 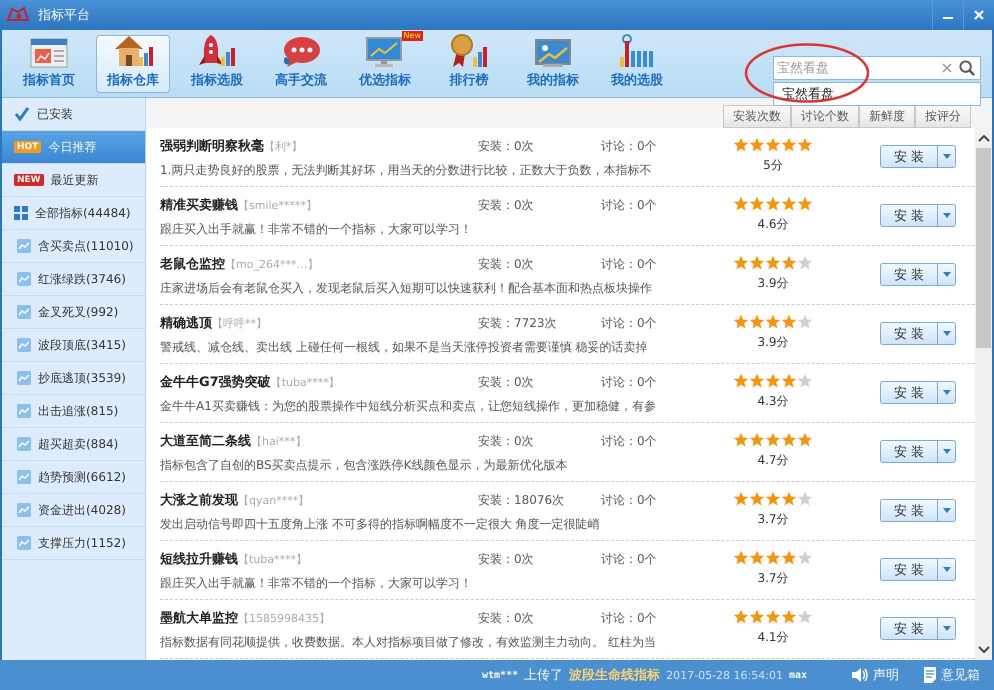 I want to click on indicator-name: 精确逃顶, so click(x=186, y=323).